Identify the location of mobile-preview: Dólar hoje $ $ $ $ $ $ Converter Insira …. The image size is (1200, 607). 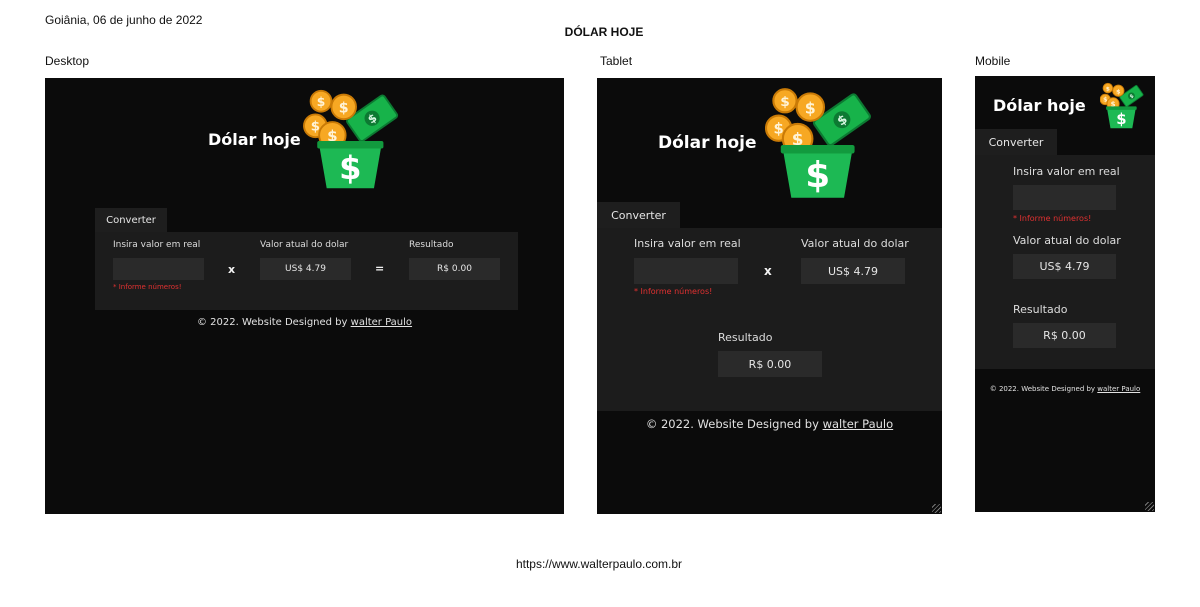
(1065, 294).